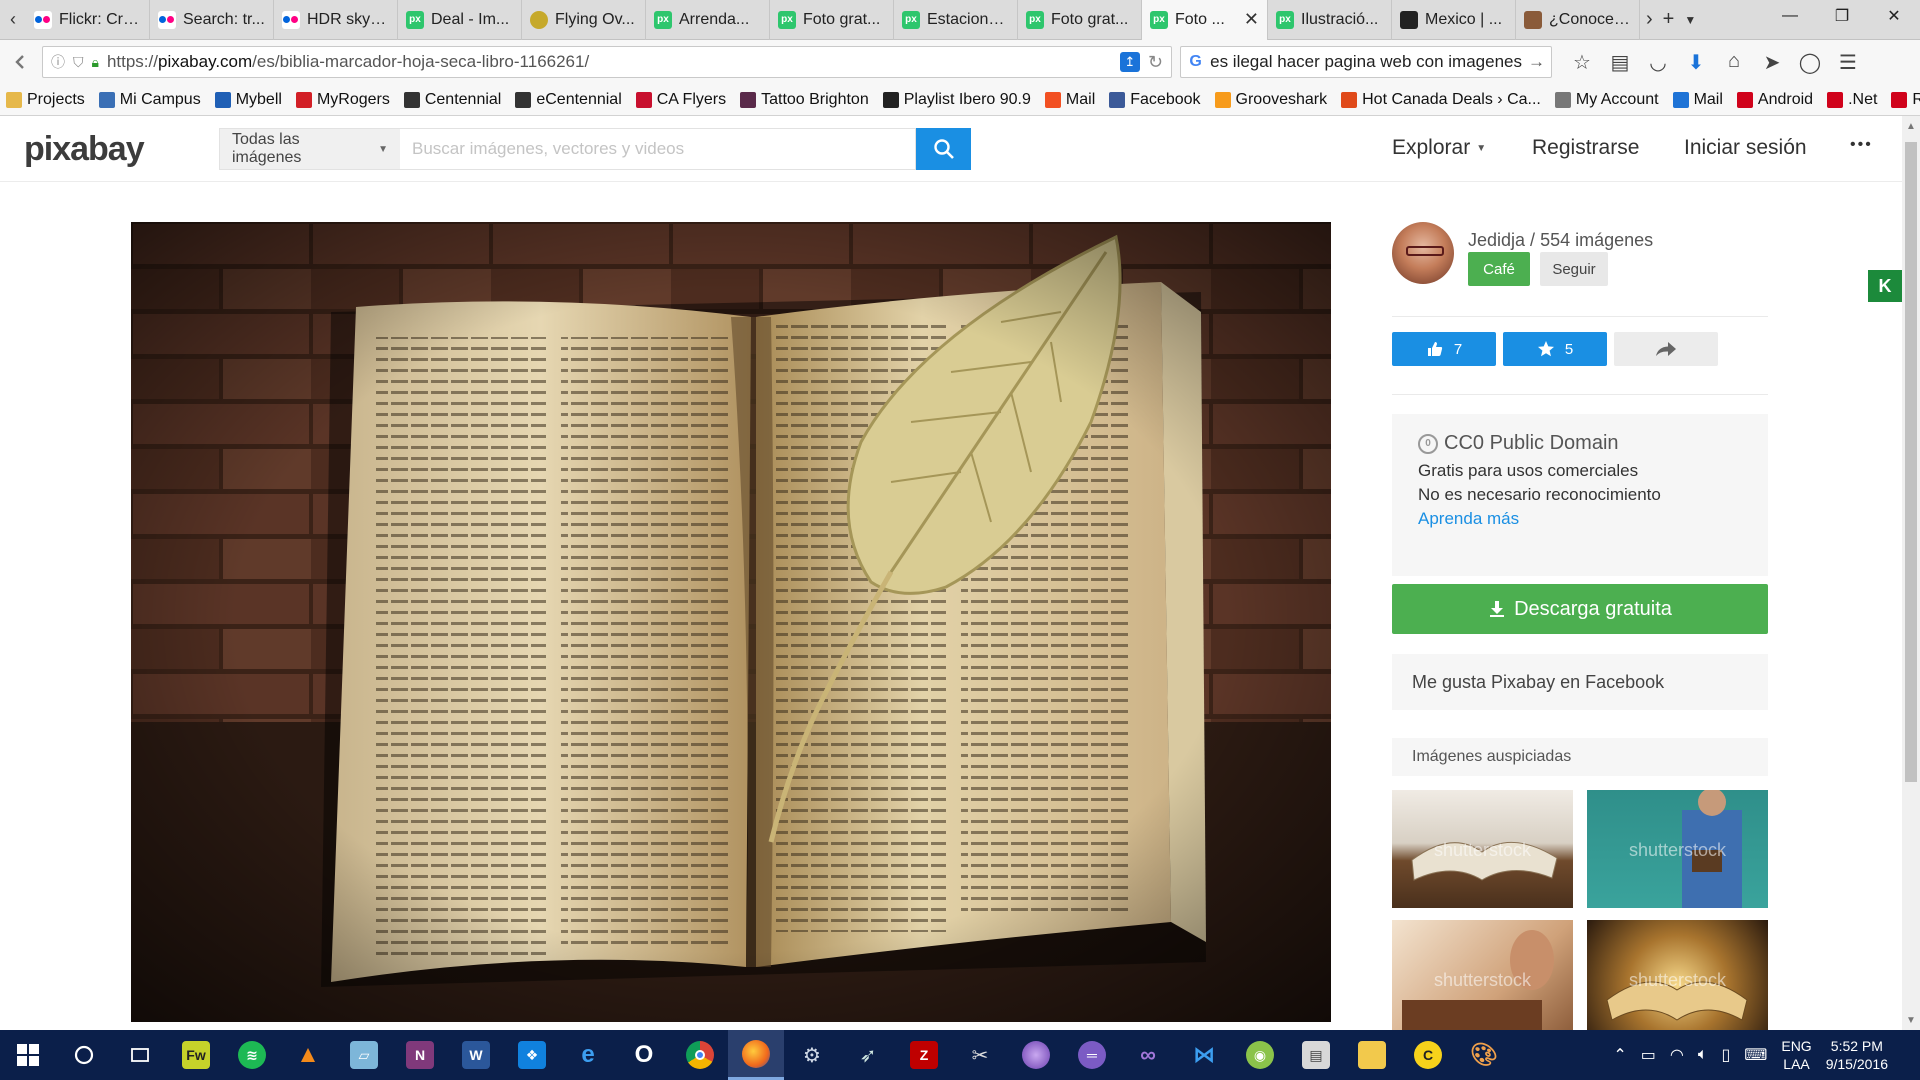 The height and width of the screenshot is (1080, 1920). Describe the element at coordinates (568, 100) in the screenshot. I see `bookmark-item: eCentennial` at that location.